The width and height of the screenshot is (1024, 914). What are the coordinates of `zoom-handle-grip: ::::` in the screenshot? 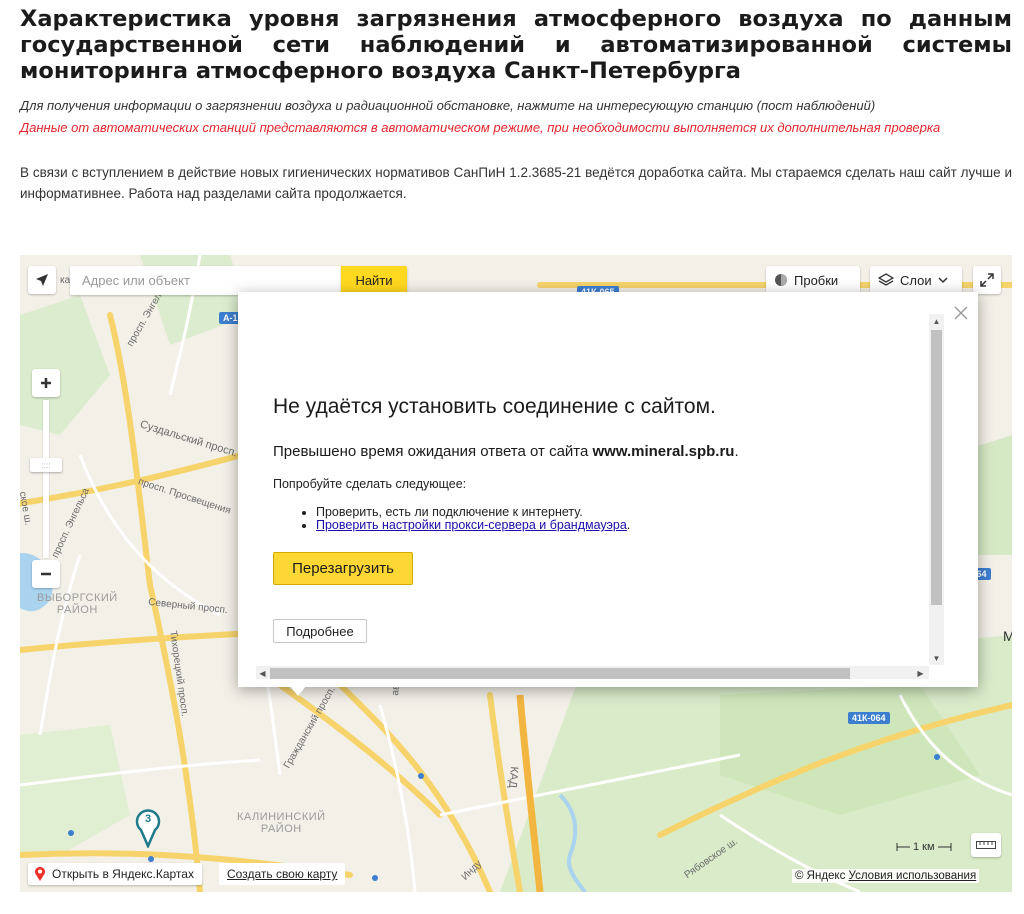 It's located at (46, 465).